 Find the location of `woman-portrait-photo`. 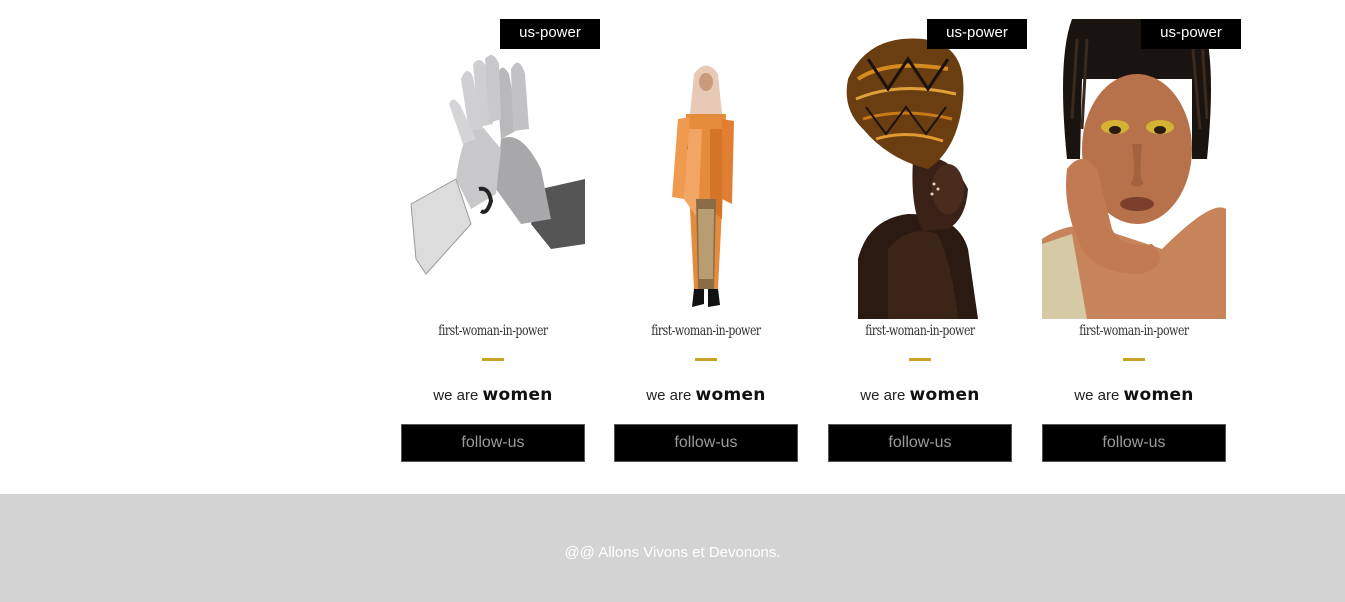

woman-portrait-photo is located at coordinates (1134, 169).